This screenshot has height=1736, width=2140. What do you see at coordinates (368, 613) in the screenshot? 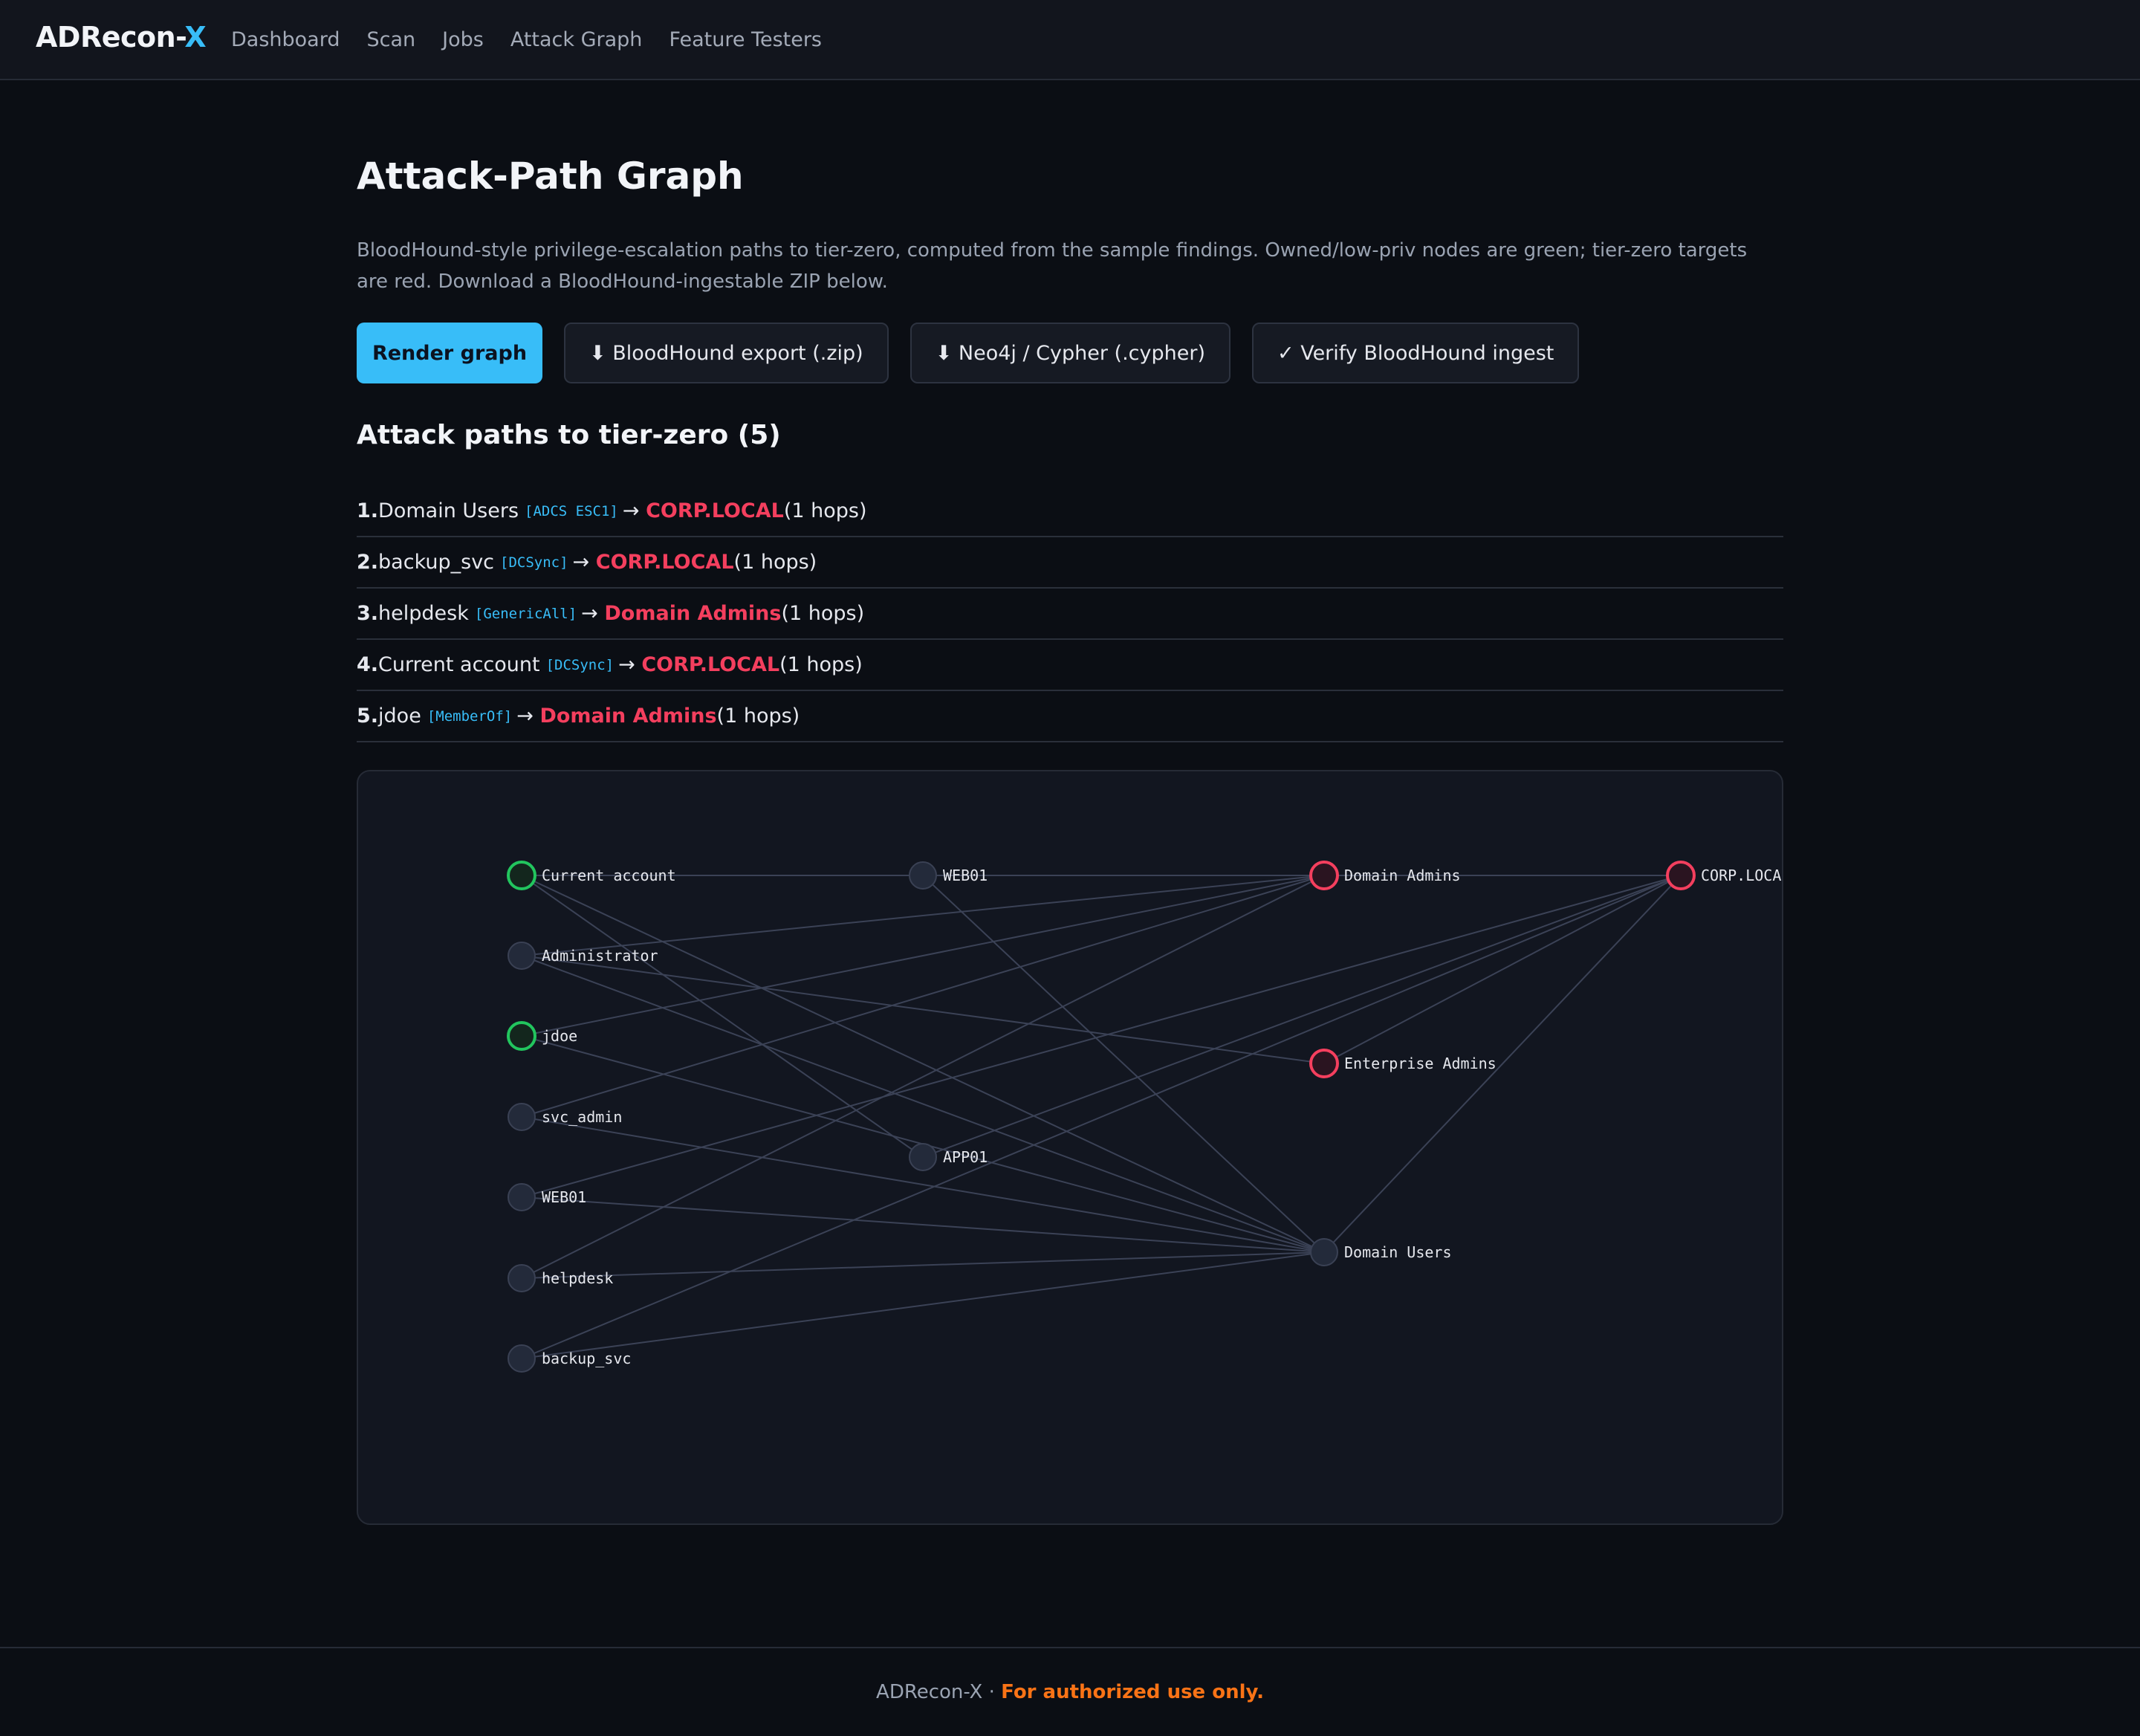
I see `path-number: 3.` at bounding box center [368, 613].